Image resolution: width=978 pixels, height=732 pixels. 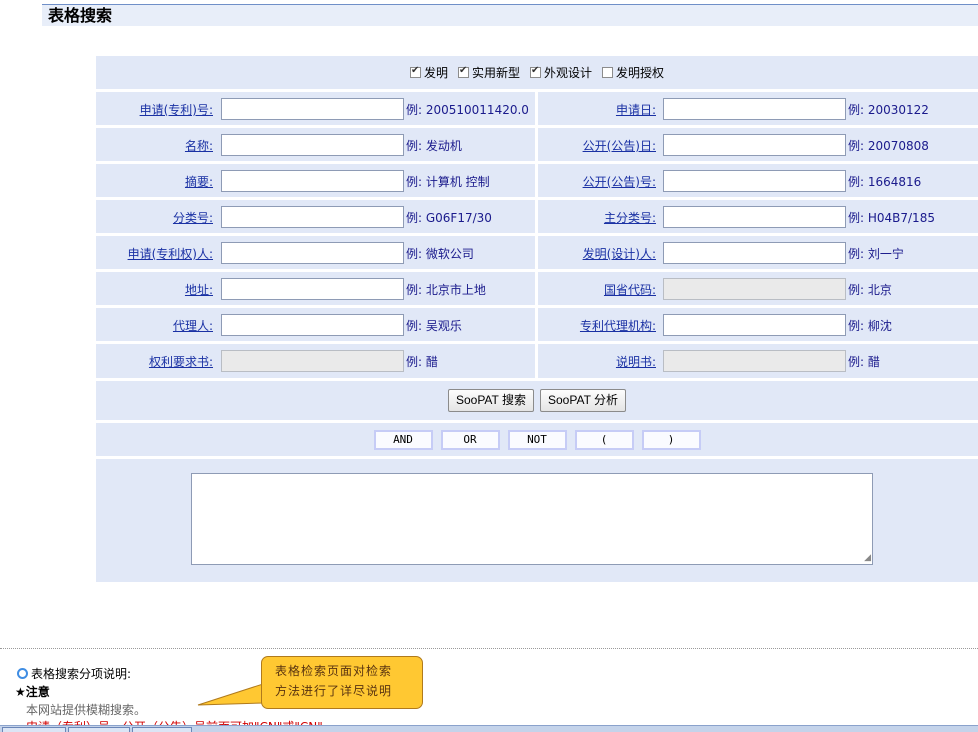 What do you see at coordinates (415, 71) in the screenshot?
I see `checkbox-invention` at bounding box center [415, 71].